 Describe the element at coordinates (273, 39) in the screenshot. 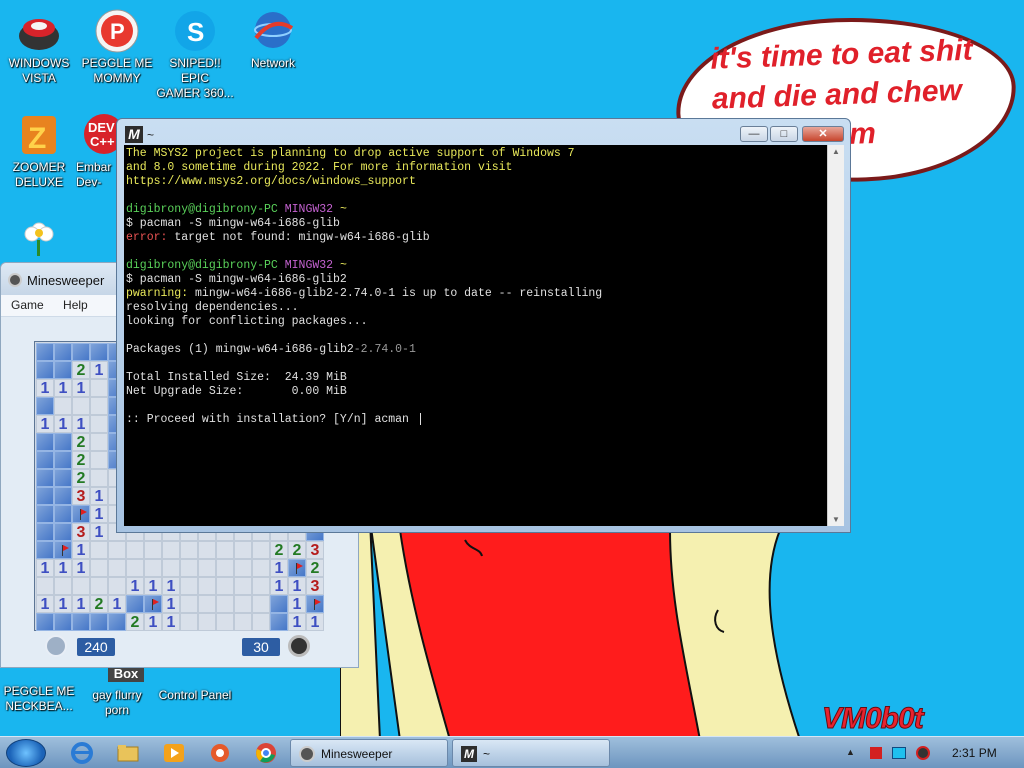

I see `desktop-icon-network: Network` at that location.